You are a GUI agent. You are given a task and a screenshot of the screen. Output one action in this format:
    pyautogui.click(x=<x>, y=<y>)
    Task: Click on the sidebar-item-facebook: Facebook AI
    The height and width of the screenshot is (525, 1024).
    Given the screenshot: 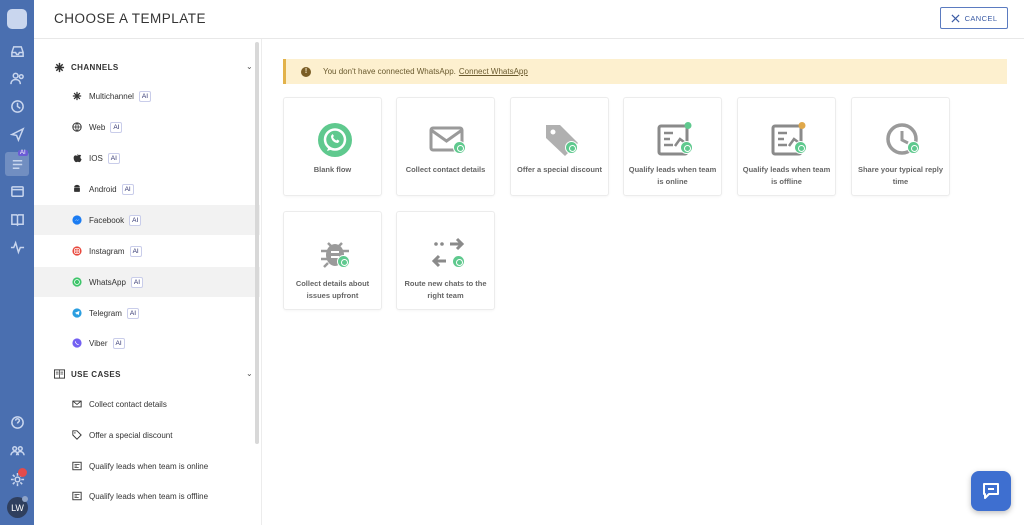 What is the action you would take?
    pyautogui.click(x=147, y=220)
    